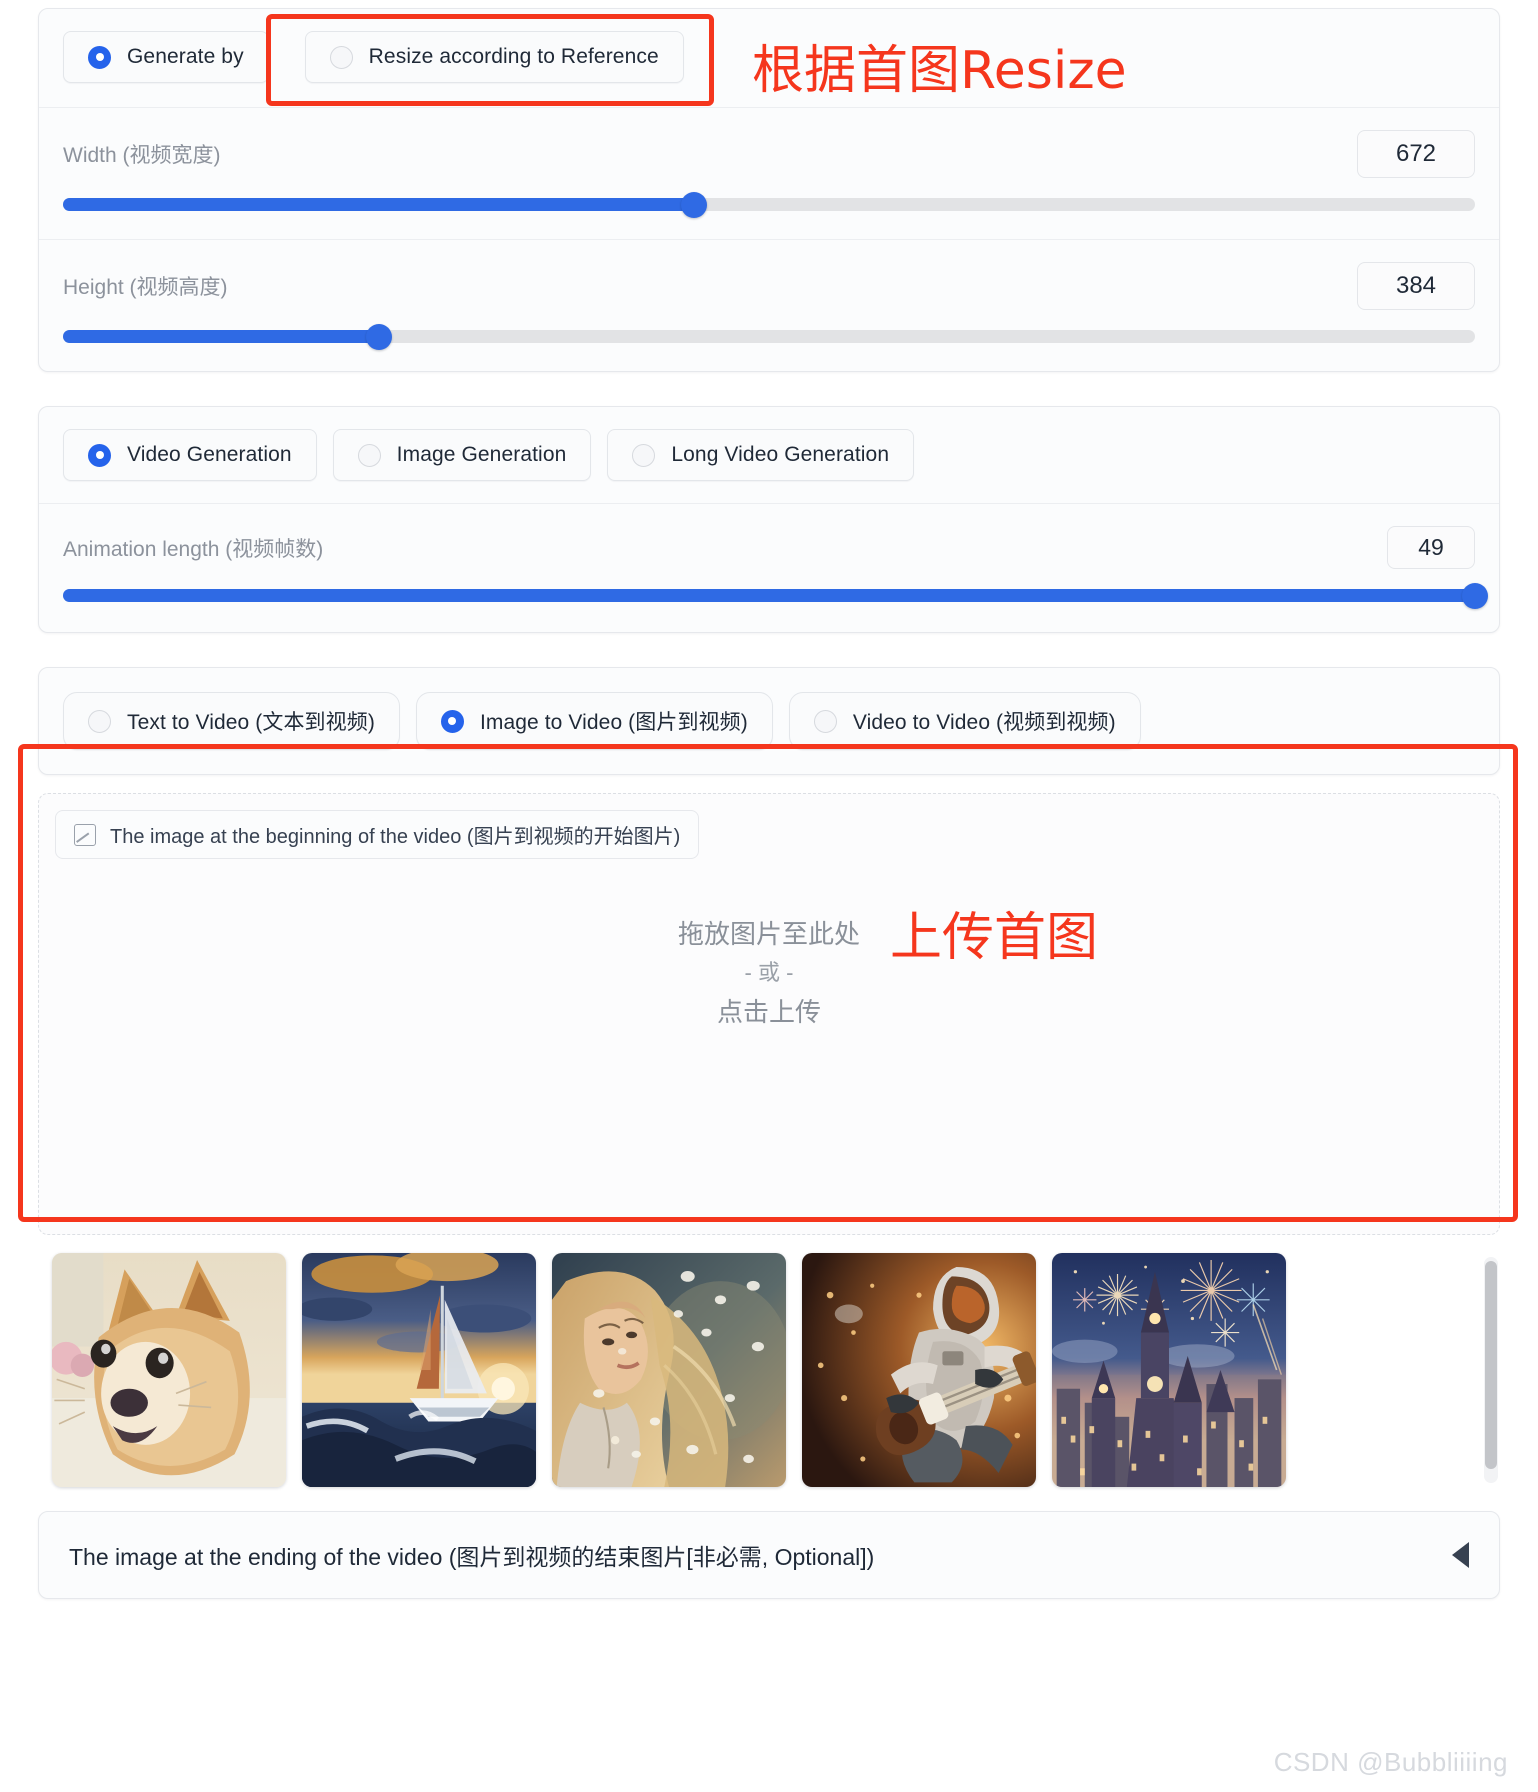 This screenshot has height=1792, width=1538. I want to click on radio-video-to-video-label: Video to Video (视频到视频), so click(984, 722).